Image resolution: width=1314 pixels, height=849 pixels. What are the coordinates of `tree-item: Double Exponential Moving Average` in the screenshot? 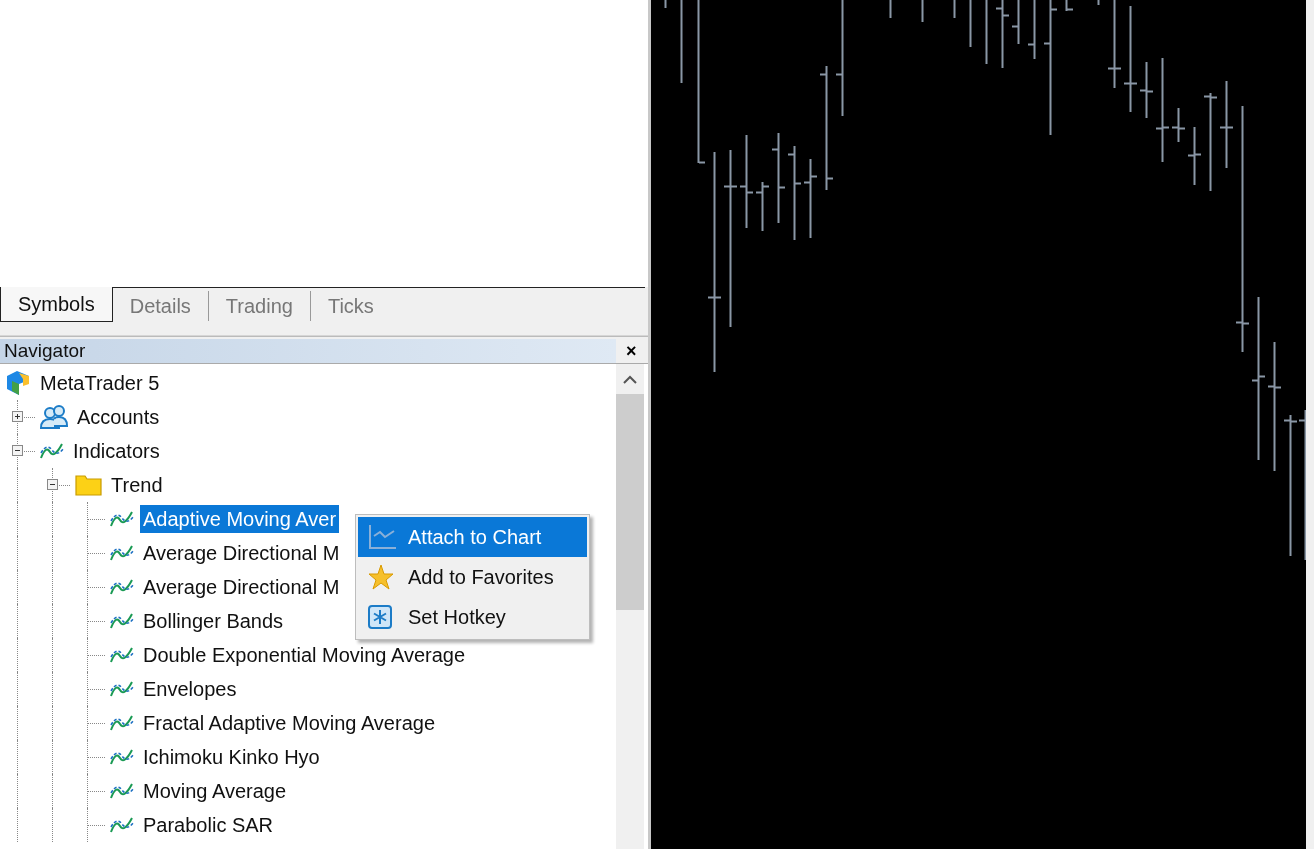 It's located at (304, 655).